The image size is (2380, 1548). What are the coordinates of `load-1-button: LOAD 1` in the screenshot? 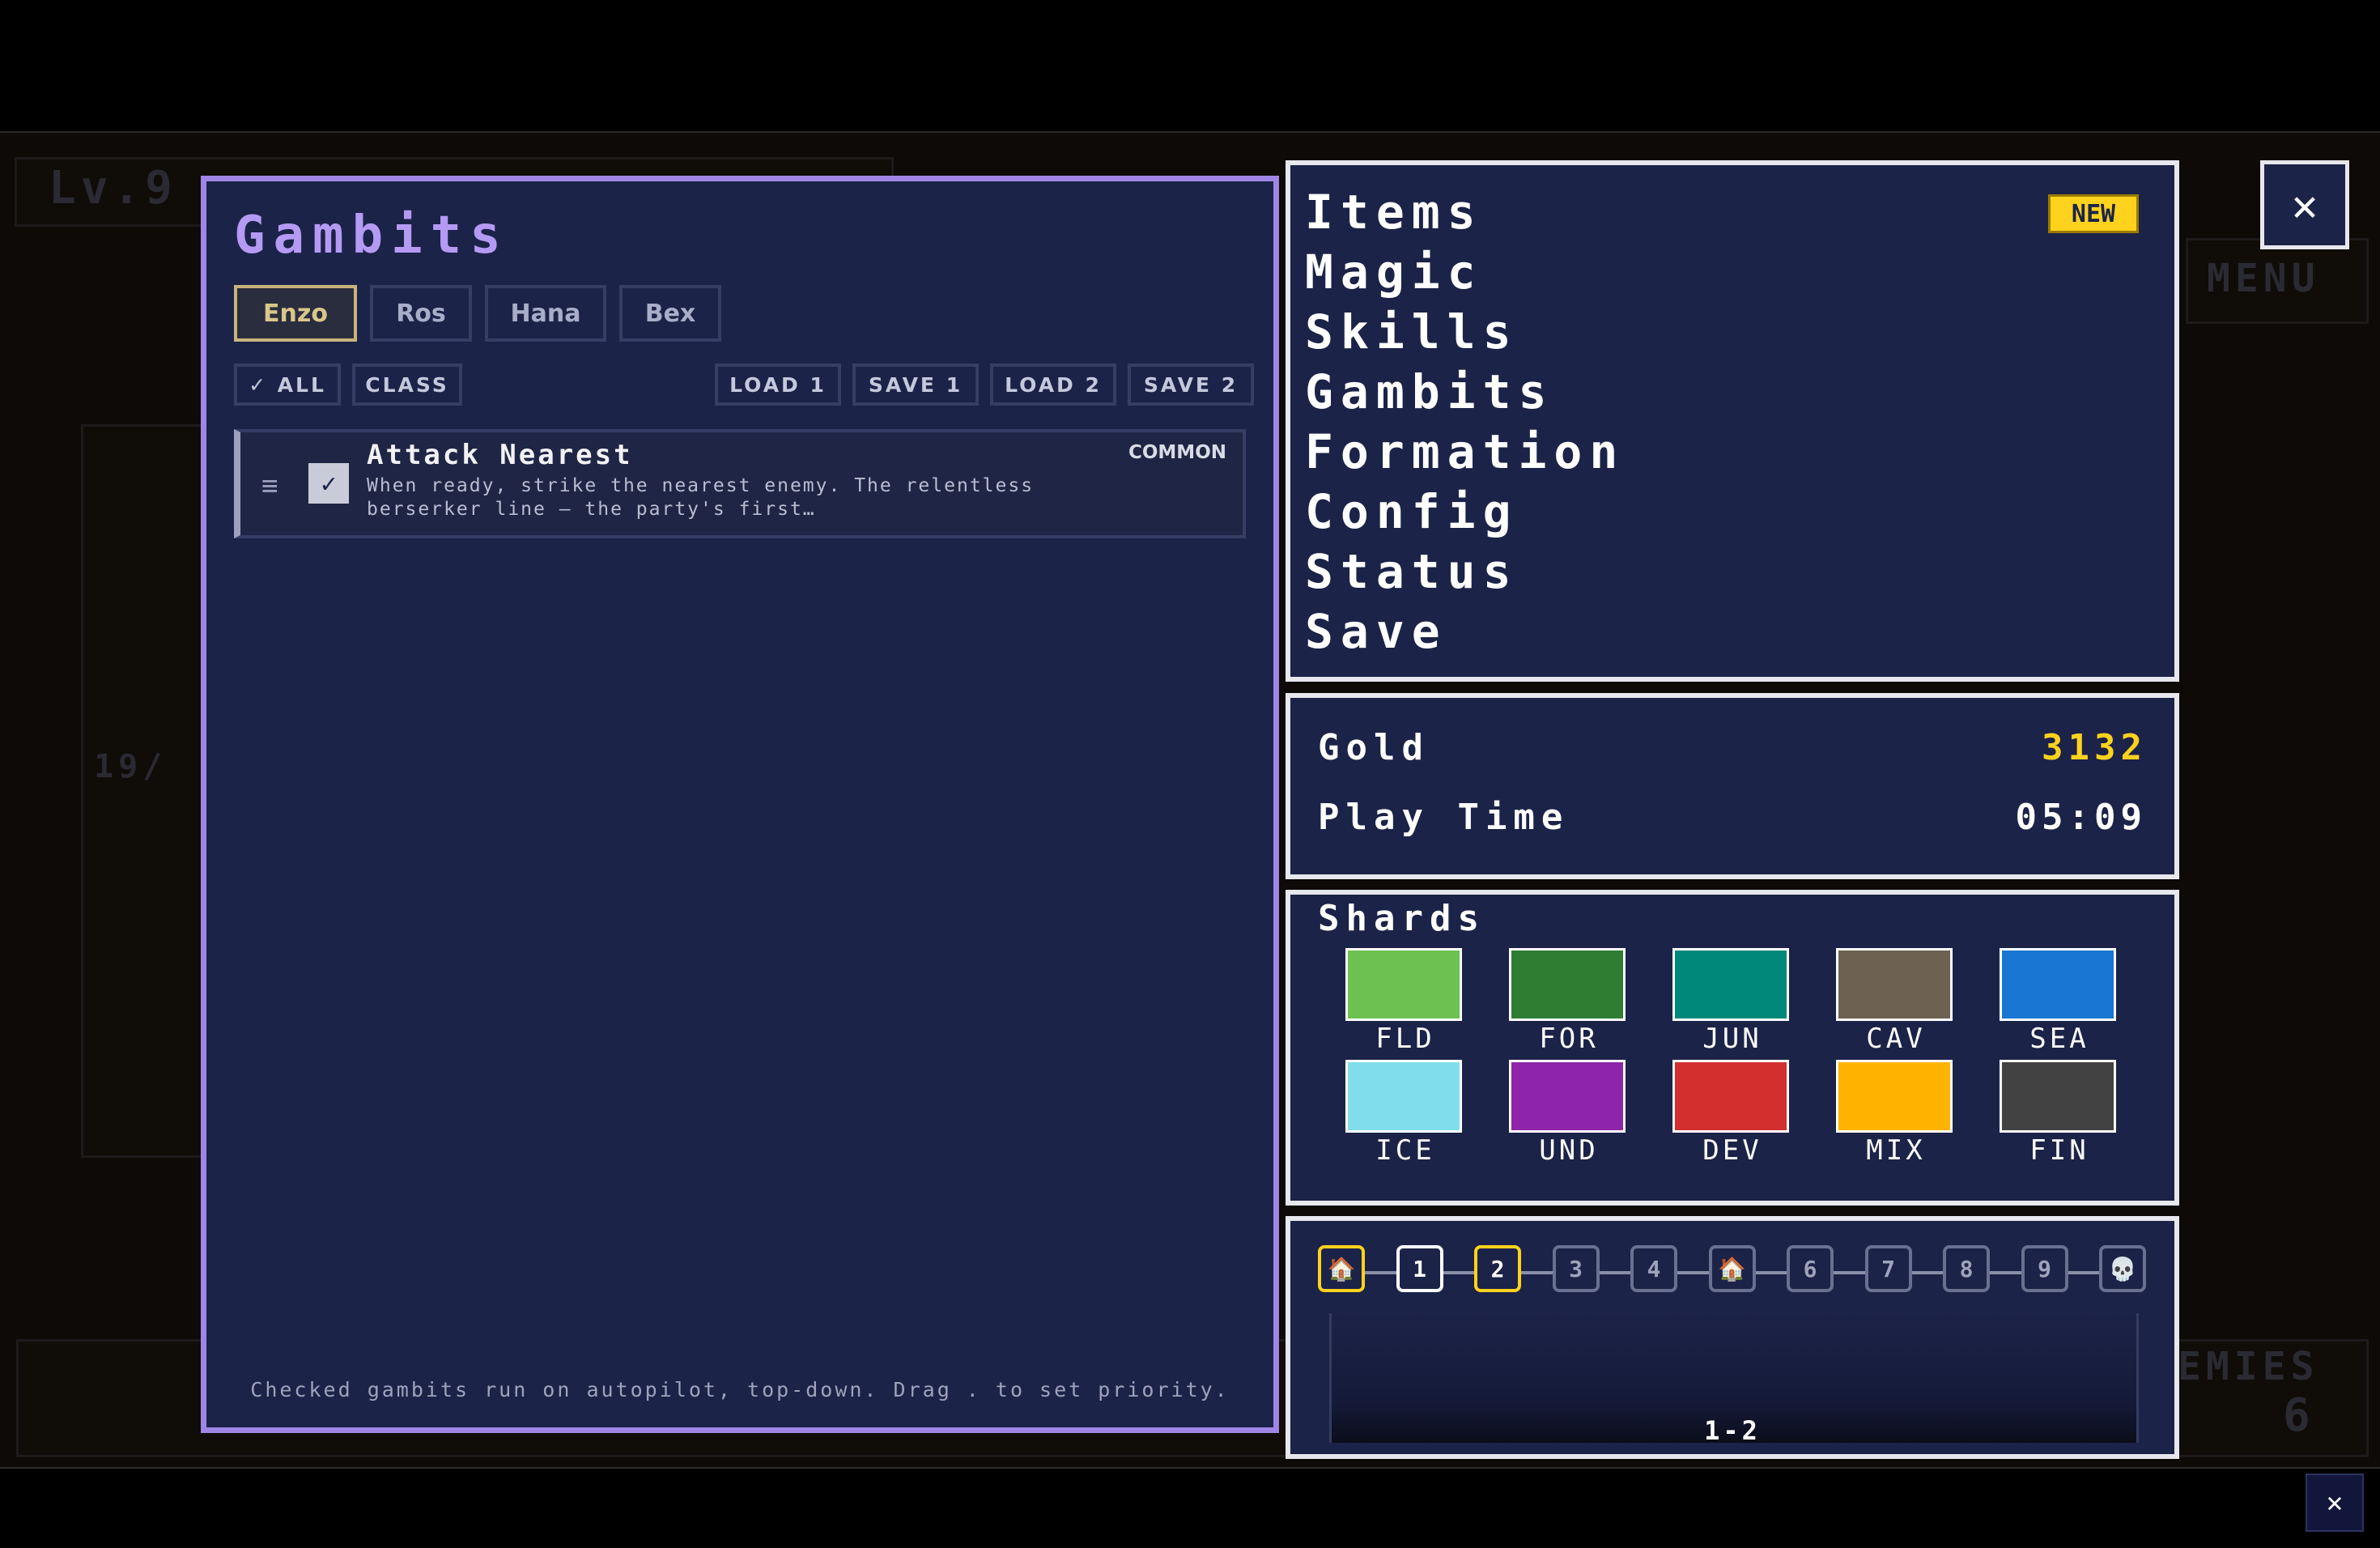 It's located at (778, 385).